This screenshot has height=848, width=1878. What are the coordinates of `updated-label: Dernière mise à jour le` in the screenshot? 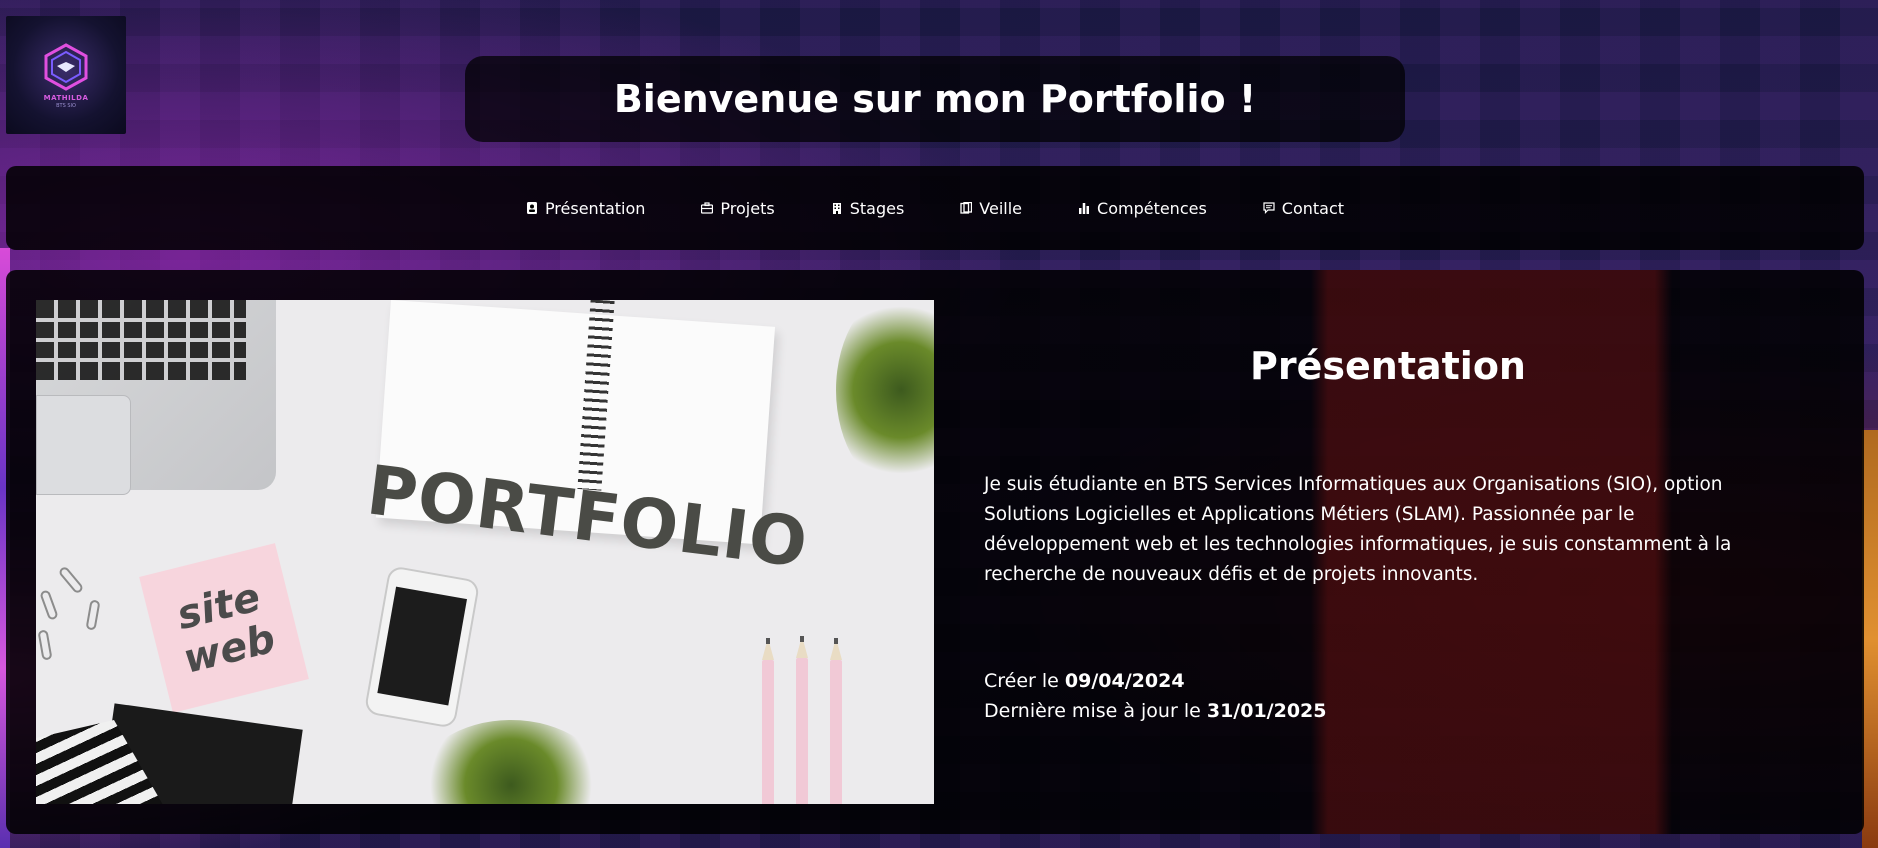 It's located at (1095, 711).